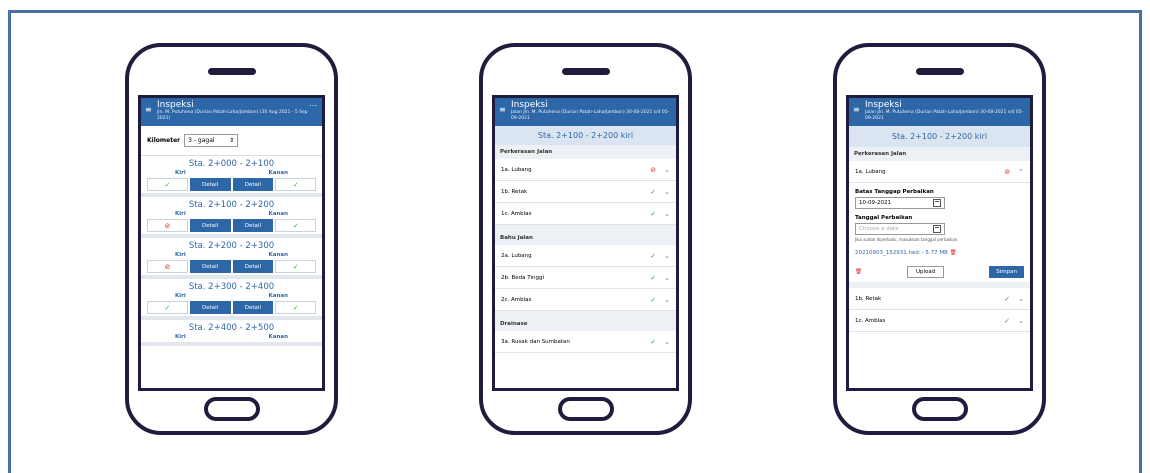 This screenshot has width=1150, height=473. What do you see at coordinates (660, 170) in the screenshot?
I see `item-icons: ⊘ ⌄` at bounding box center [660, 170].